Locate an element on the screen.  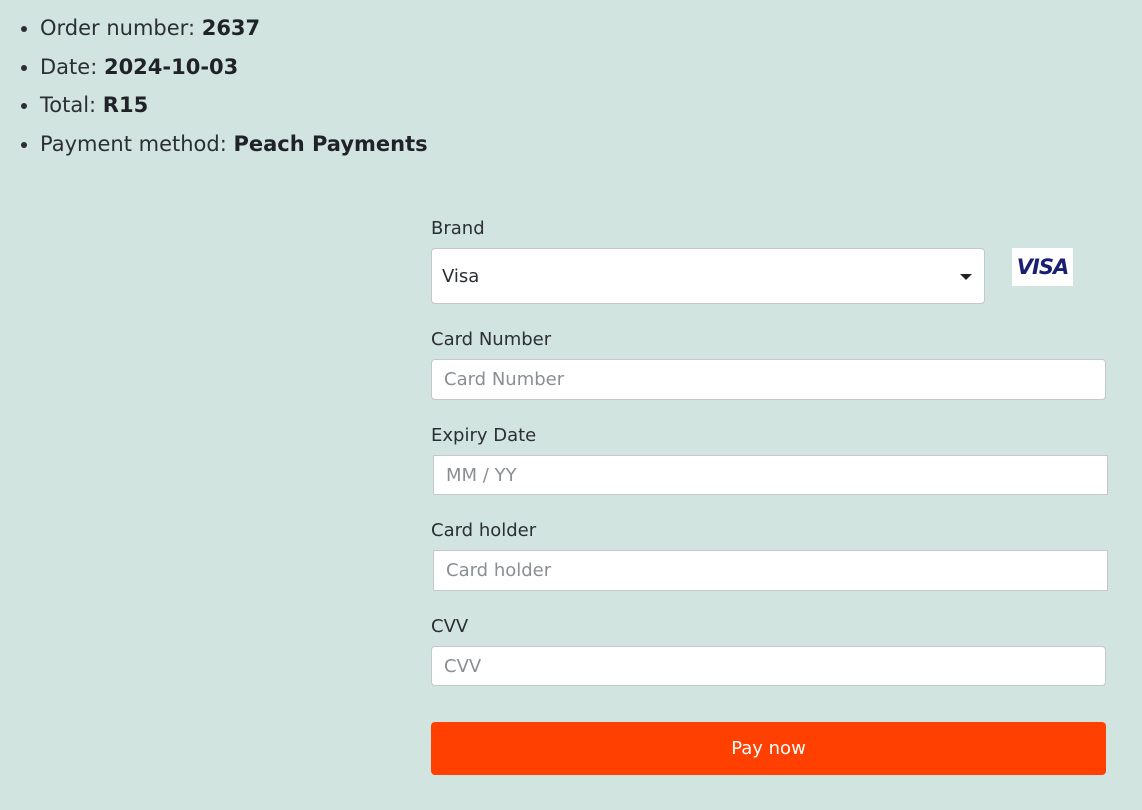
pay-now-button: Pay now is located at coordinates (768, 748).